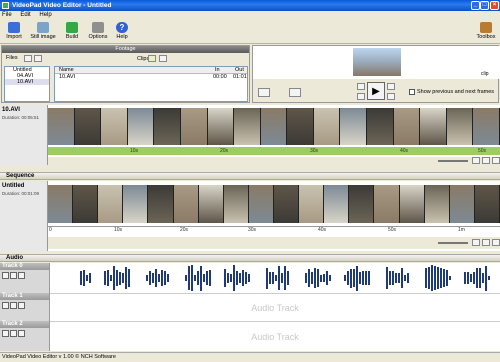  Describe the element at coordinates (392, 230) in the screenshot. I see `tick-label: 50s` at that location.